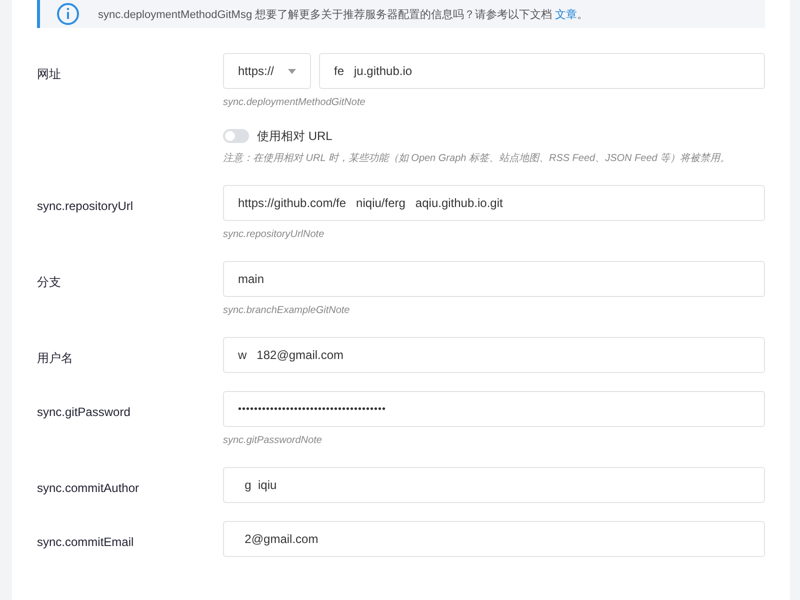 Image resolution: width=800 pixels, height=600 pixels. What do you see at coordinates (287, 311) in the screenshot?
I see `field-note: sync.branchExampleGitNote` at bounding box center [287, 311].